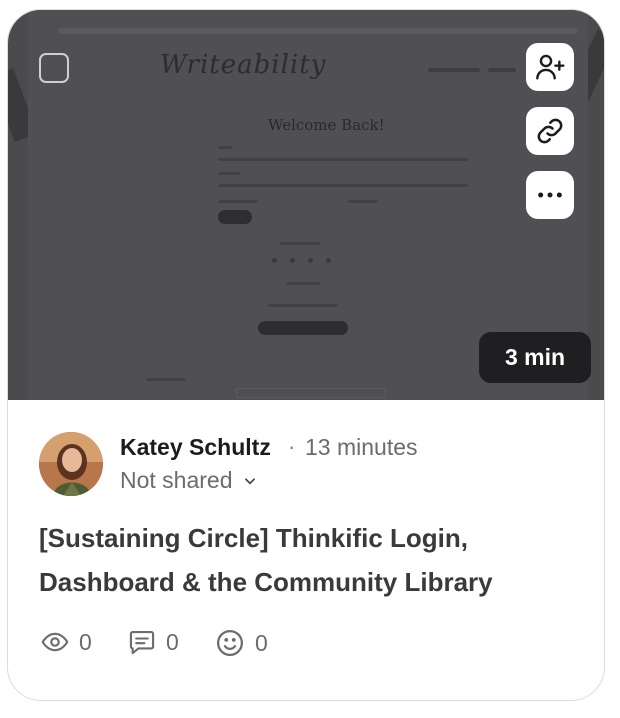 The image size is (620, 718). I want to click on preview-signup-button, so click(303, 328).